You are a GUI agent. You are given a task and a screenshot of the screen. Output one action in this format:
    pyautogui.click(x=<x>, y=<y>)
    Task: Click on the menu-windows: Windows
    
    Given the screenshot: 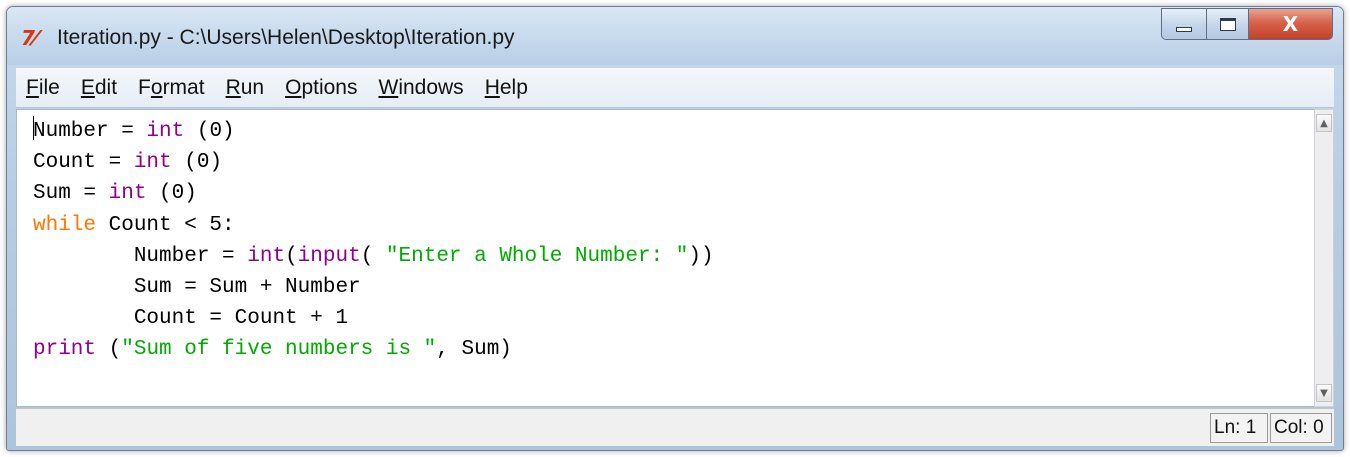 What is the action you would take?
    pyautogui.click(x=420, y=88)
    